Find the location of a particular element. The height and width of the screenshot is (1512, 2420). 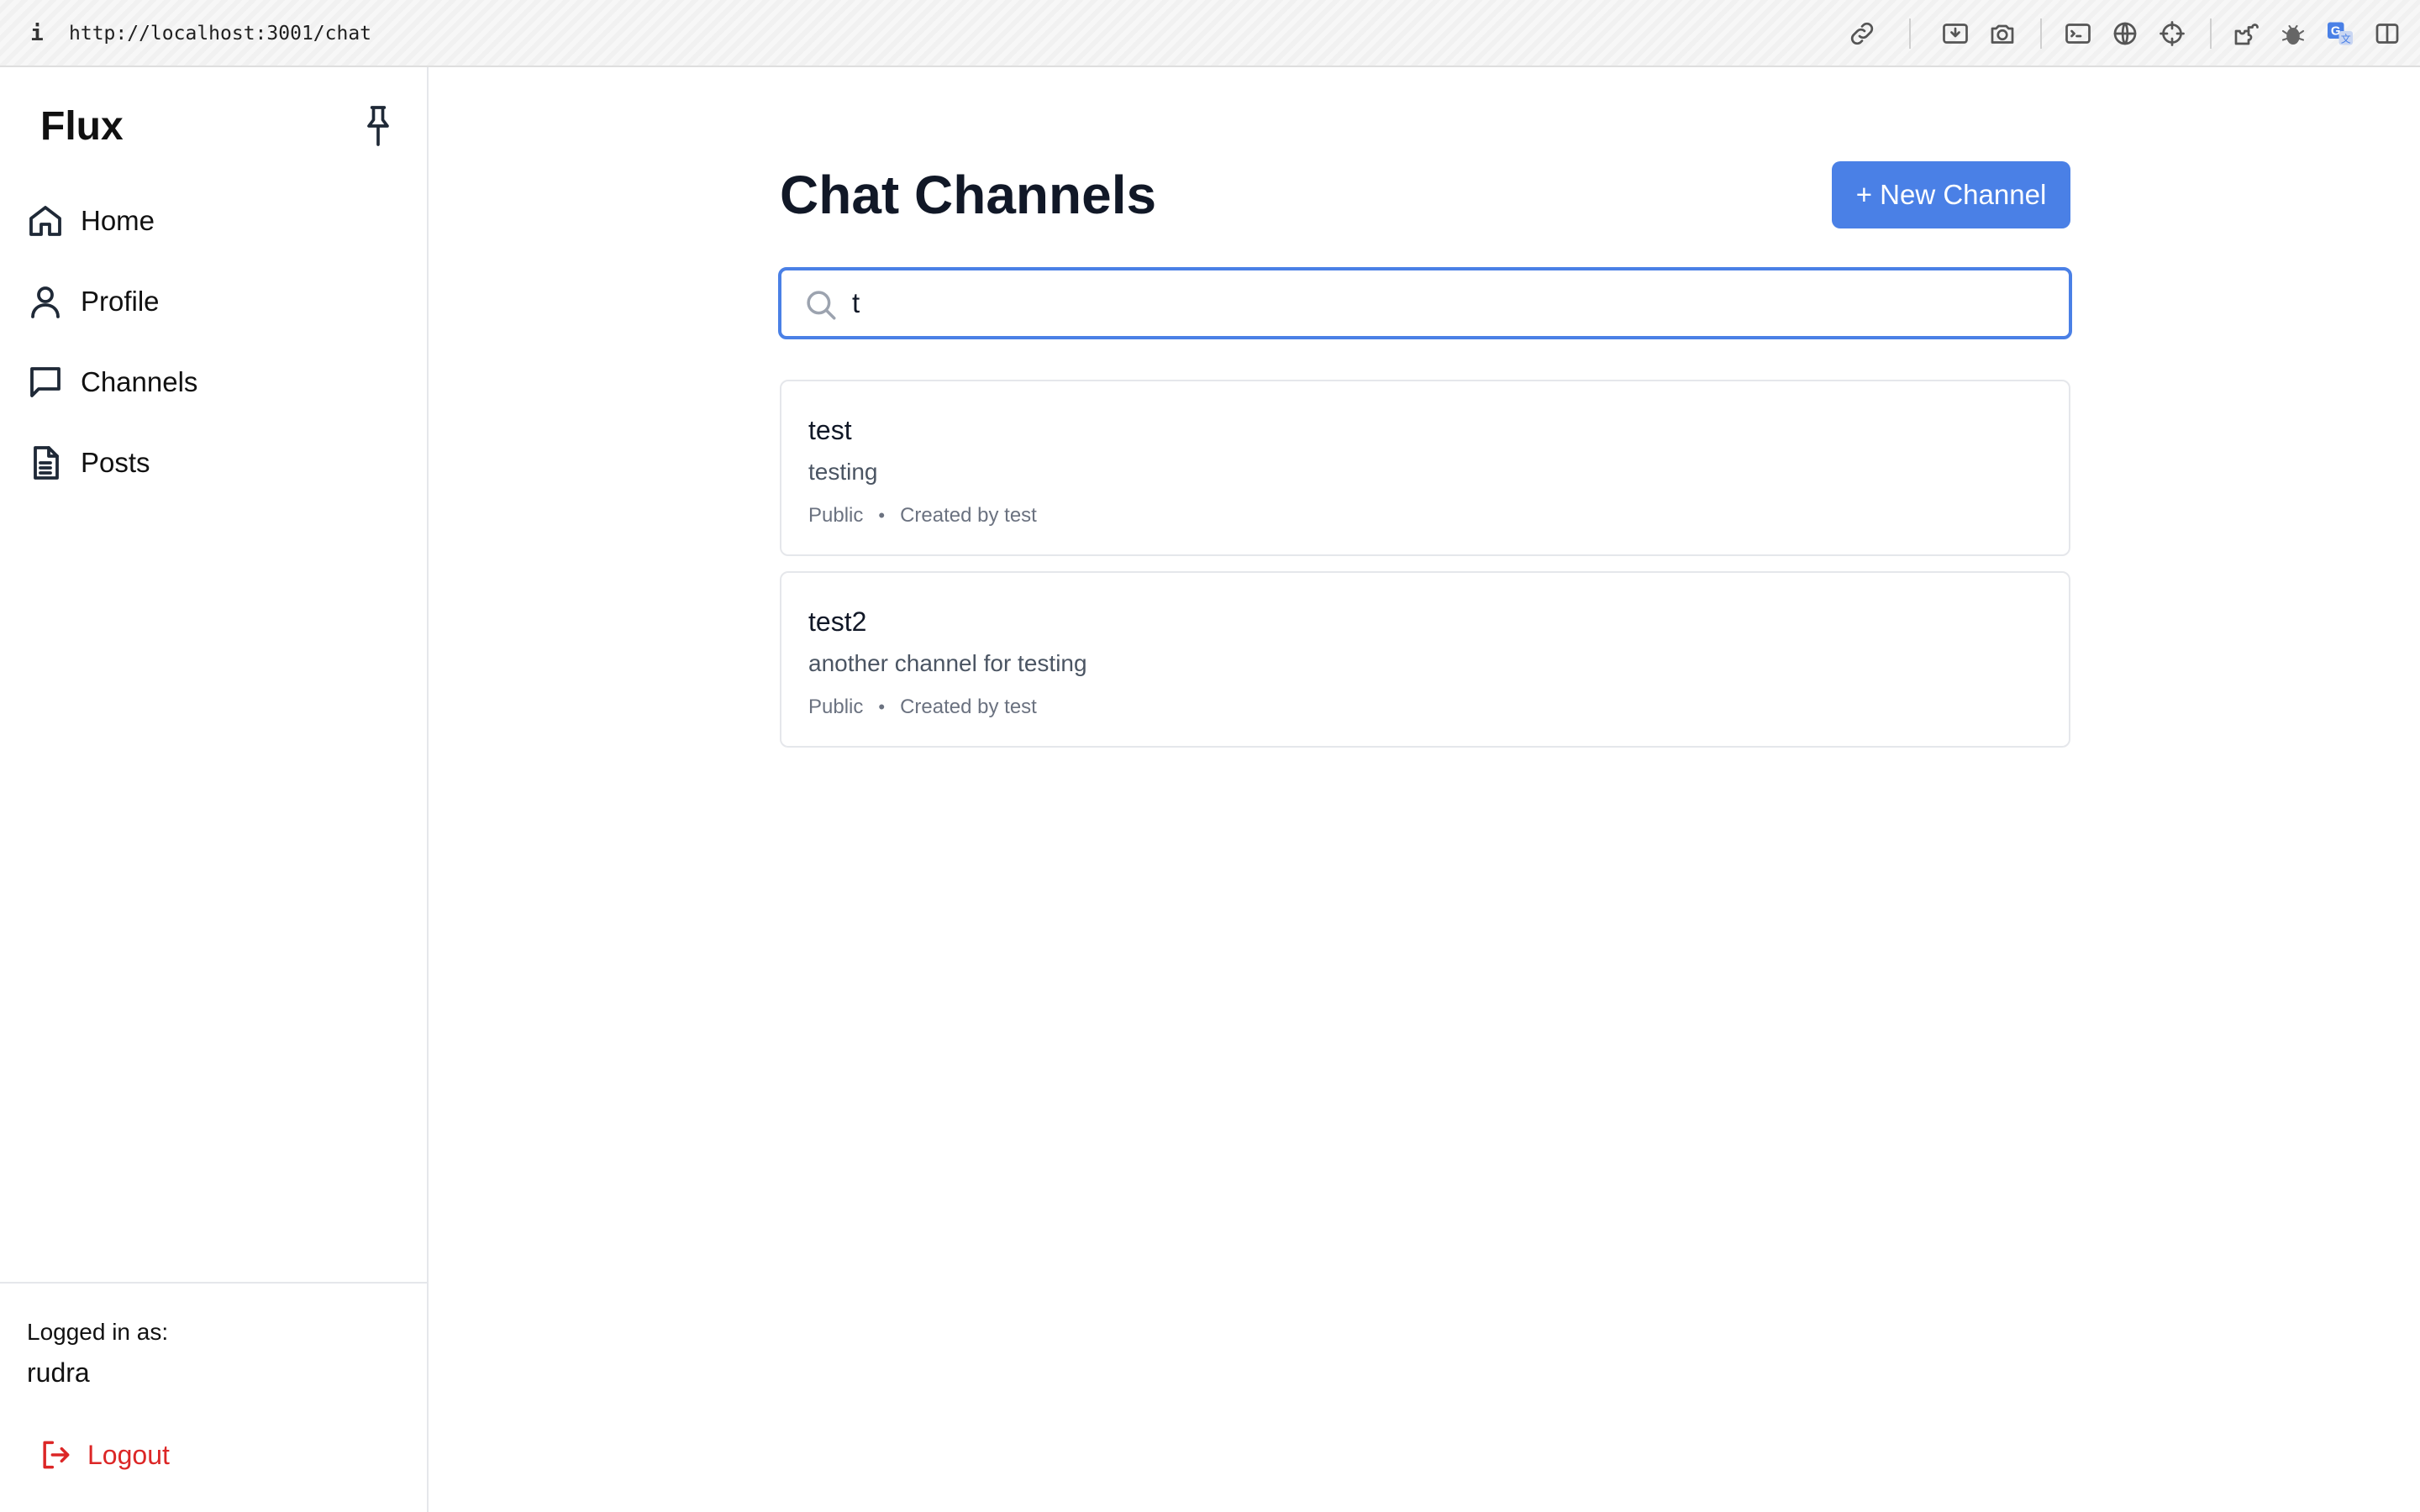

brand-logo: Flux is located at coordinates (82, 127).